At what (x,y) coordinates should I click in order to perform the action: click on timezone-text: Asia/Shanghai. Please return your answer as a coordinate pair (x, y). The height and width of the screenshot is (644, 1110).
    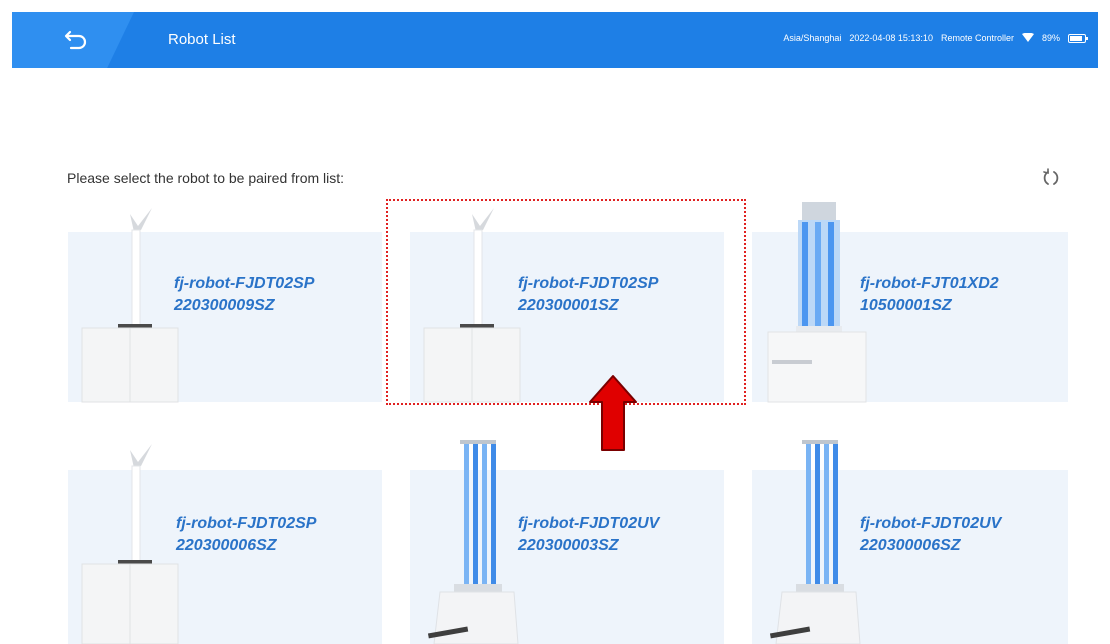
    Looking at the image, I should click on (812, 38).